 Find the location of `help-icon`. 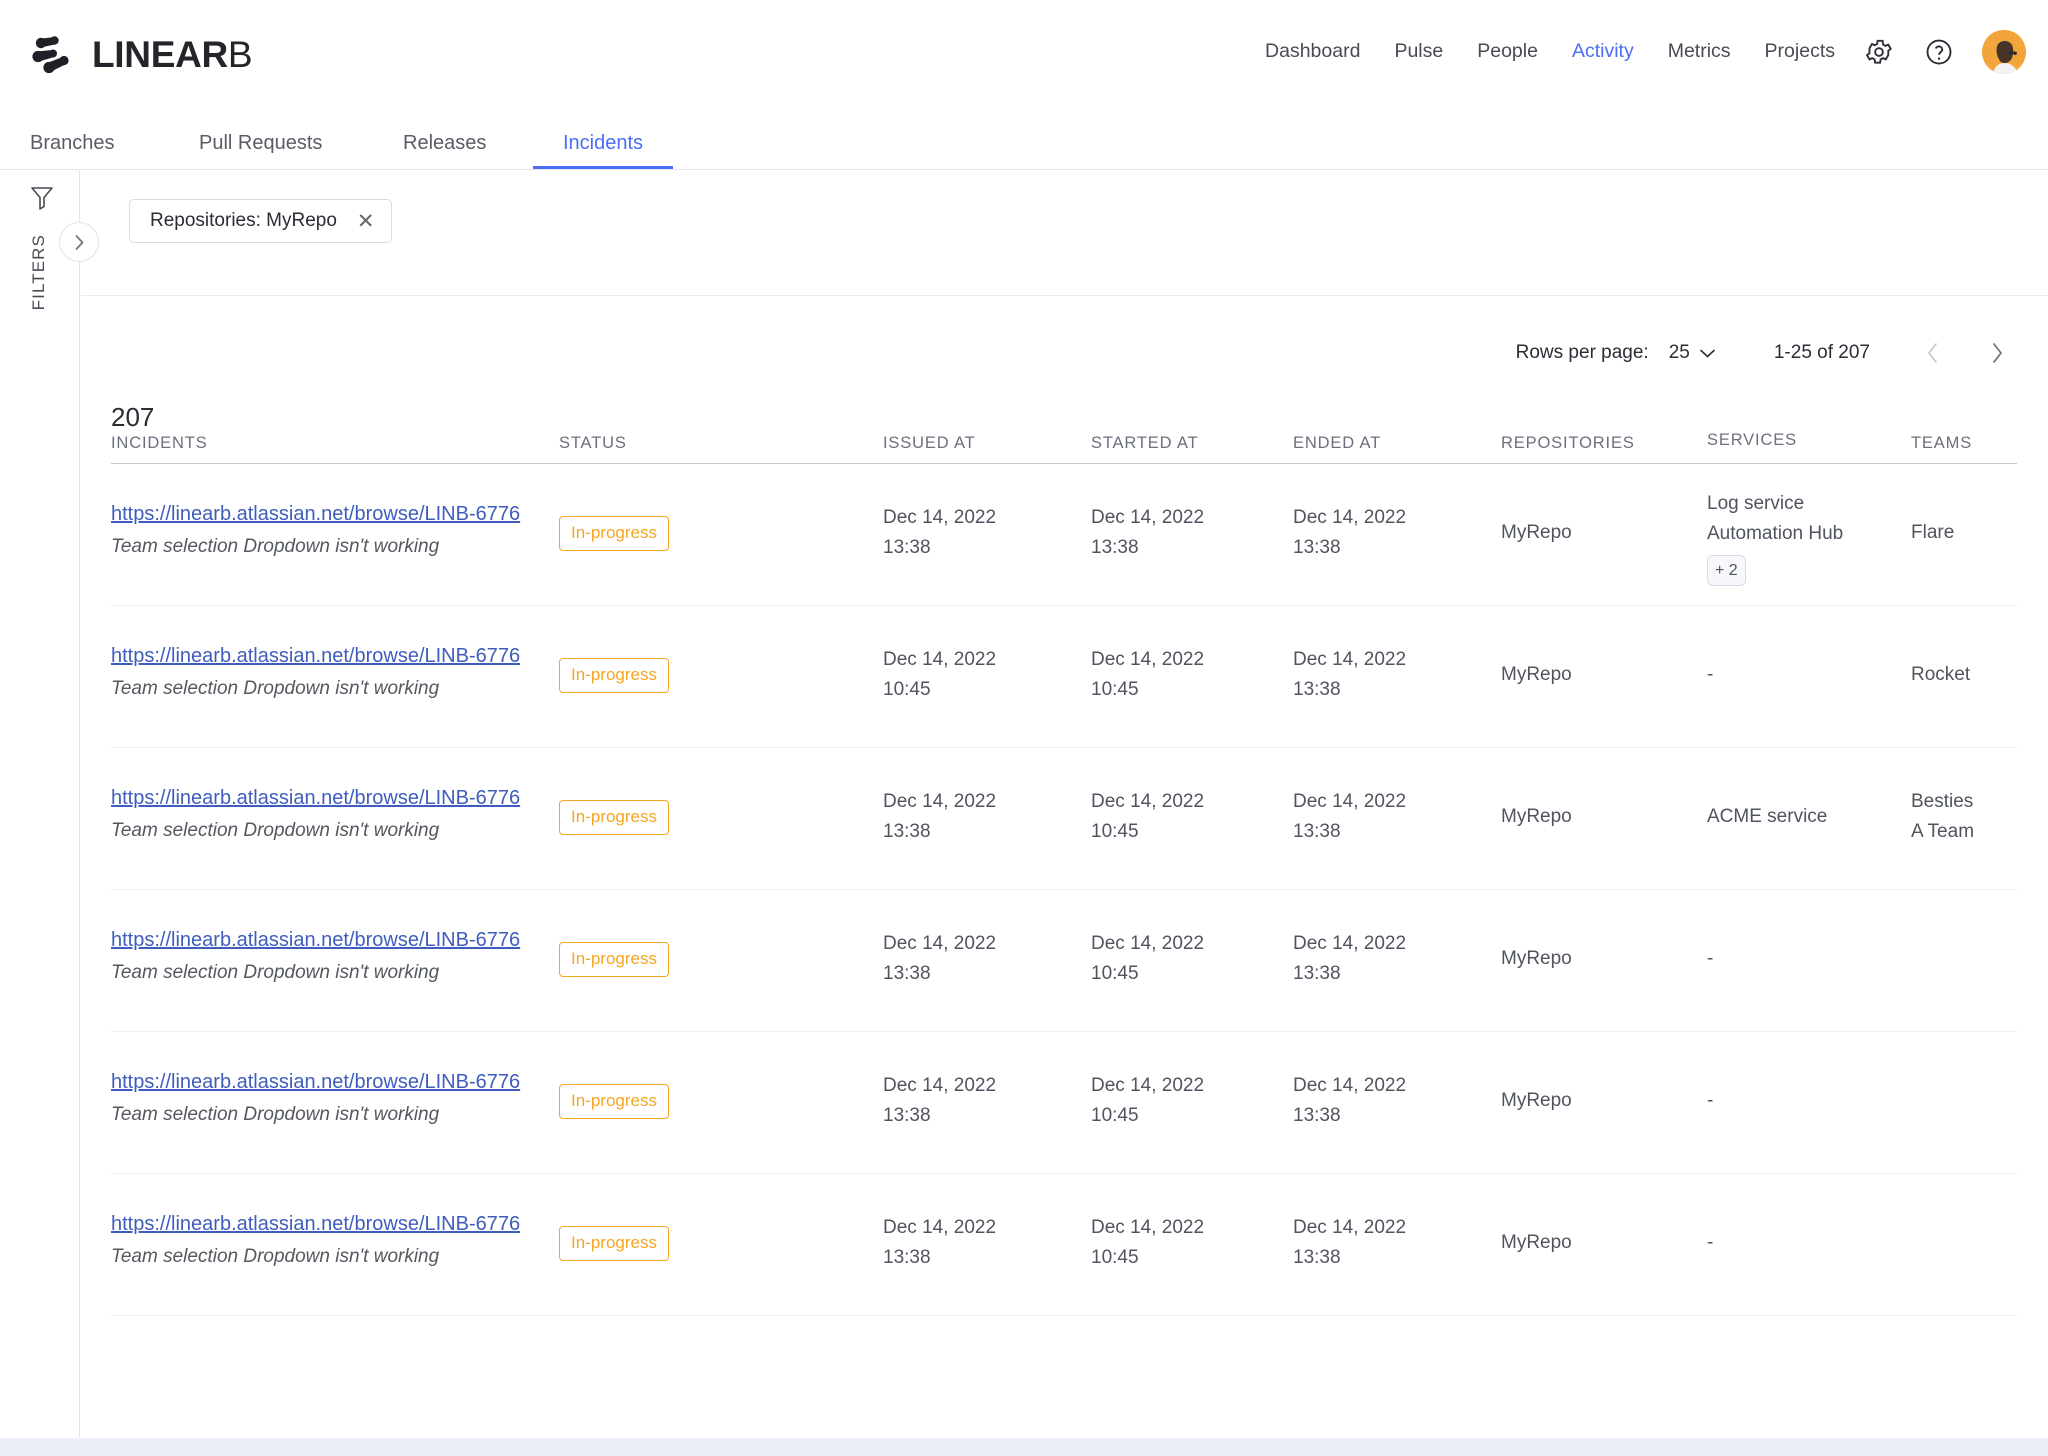

help-icon is located at coordinates (1939, 52).